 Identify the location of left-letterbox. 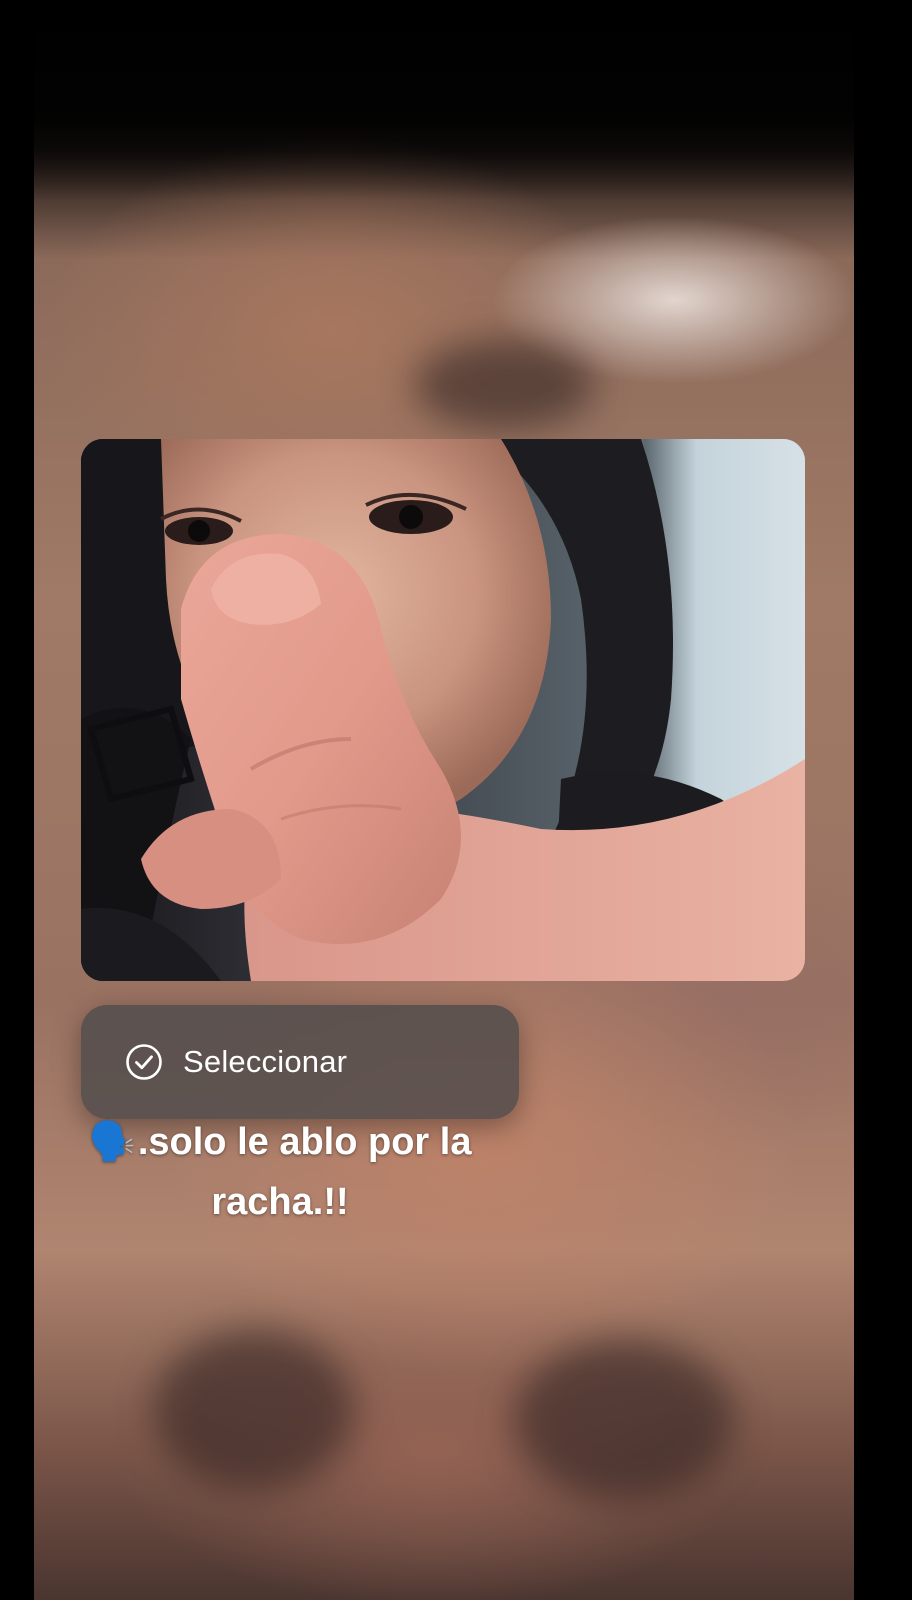
(17, 800).